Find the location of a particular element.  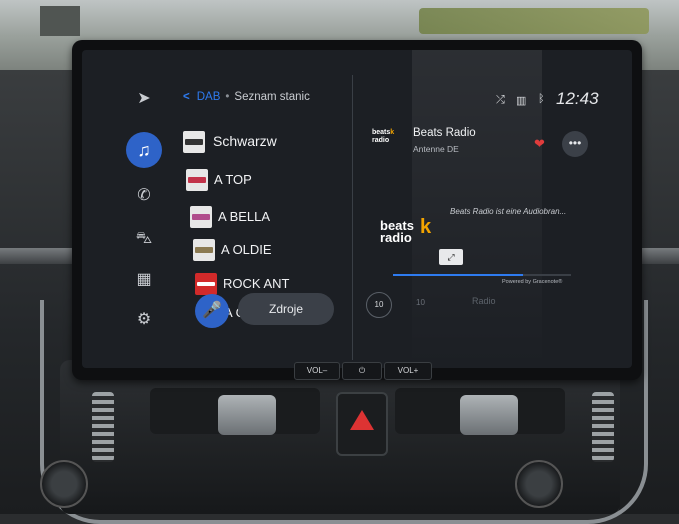

hazard-icon is located at coordinates (362, 420).